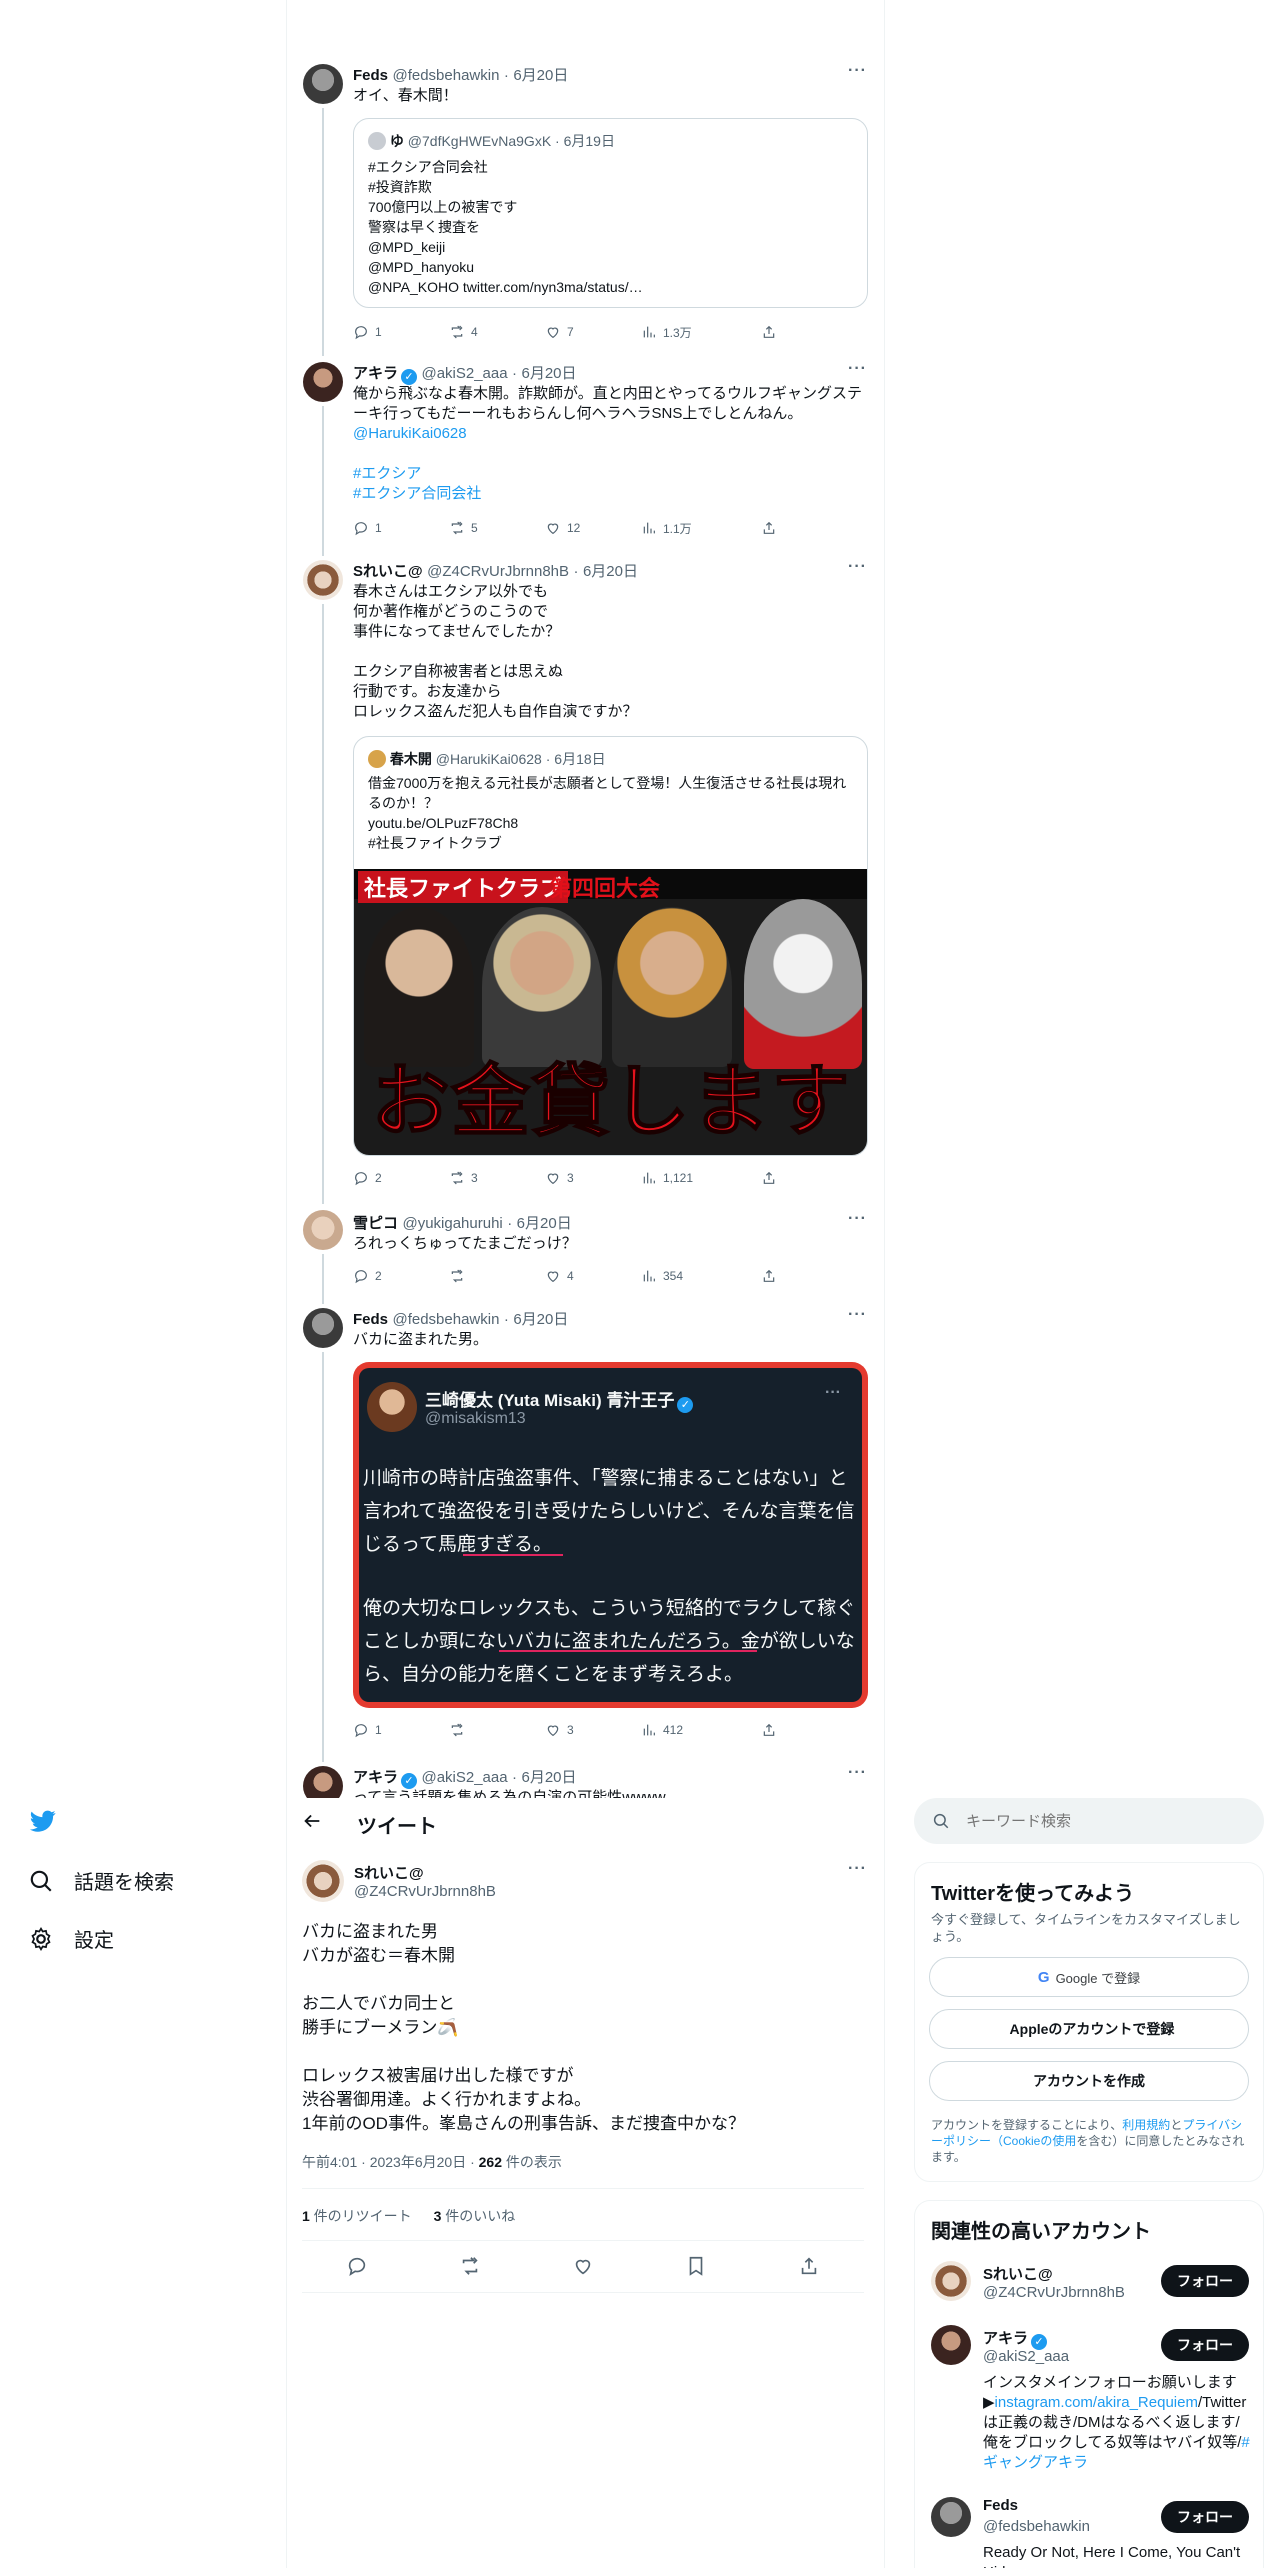 The image size is (1284, 2568). Describe the element at coordinates (1005, 2338) in the screenshot. I see `account-name: アキラ` at that location.